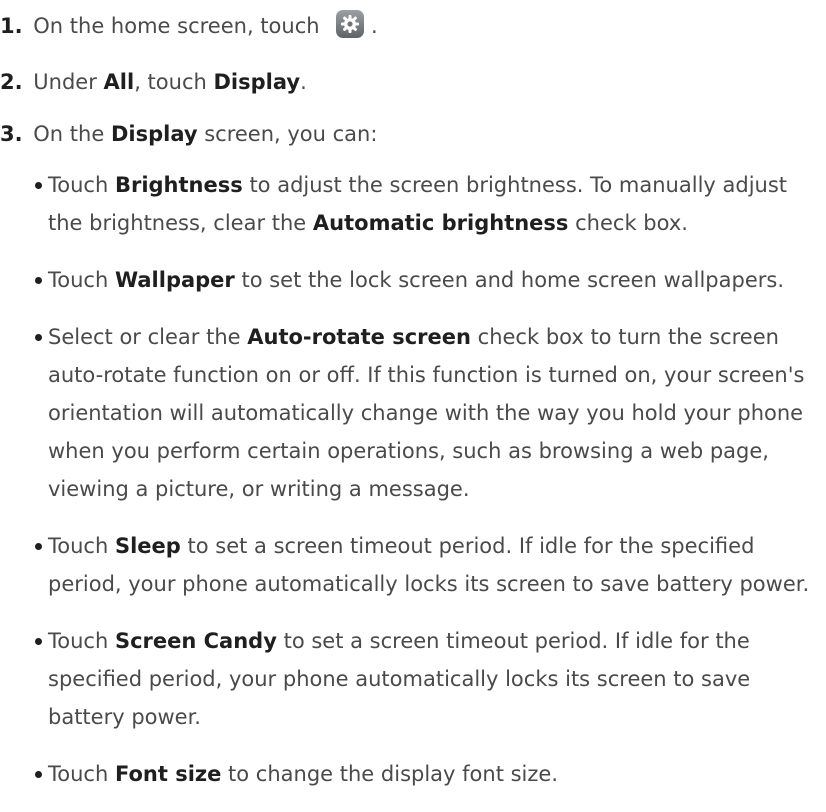  I want to click on ui-term-automatic-brightness: Automatic brightness, so click(440, 223).